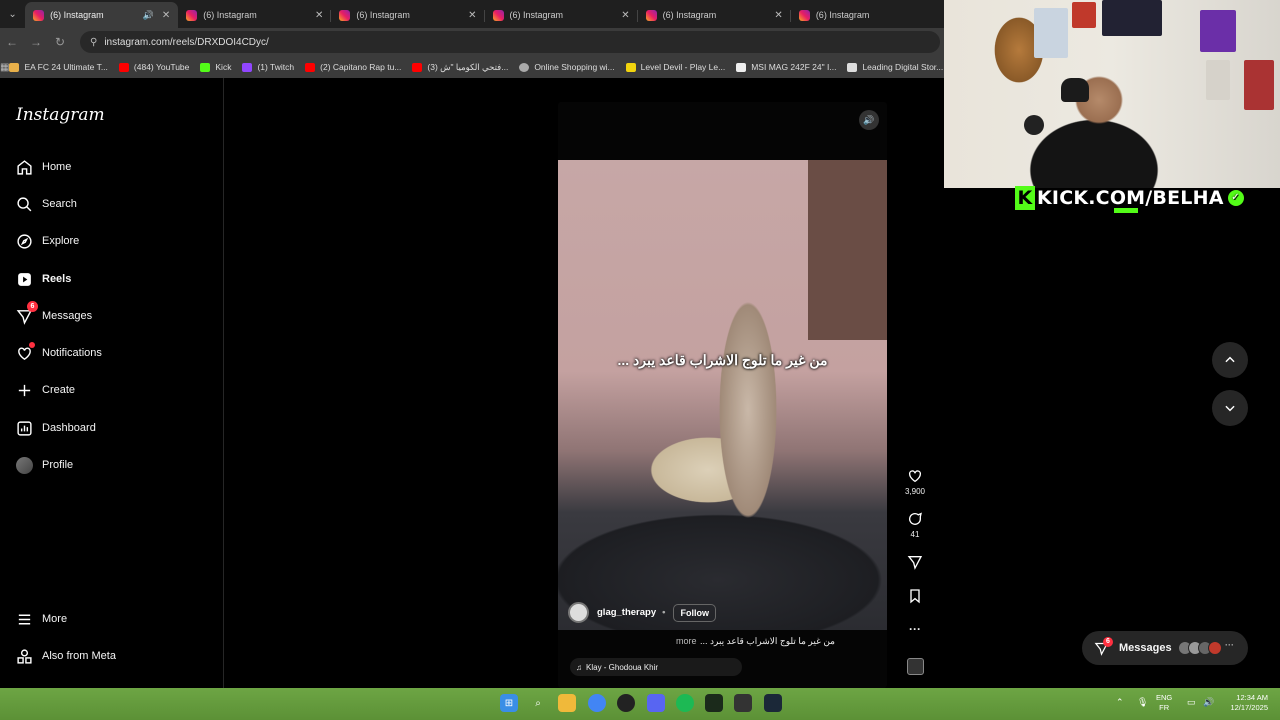  I want to click on messages-floating-button: 6 Messages ···, so click(1165, 648).